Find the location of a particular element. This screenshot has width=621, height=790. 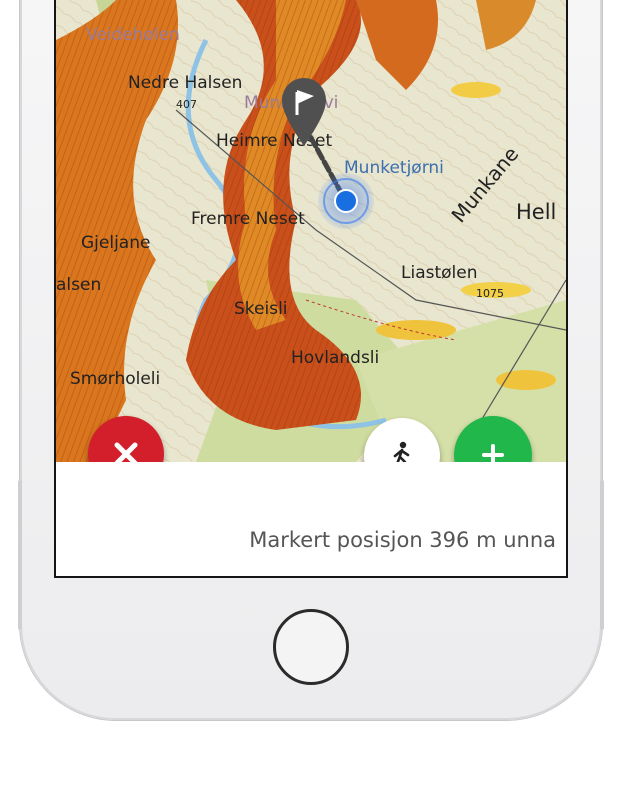

map-label-hovlandsli: Hovlandsli is located at coordinates (335, 358).